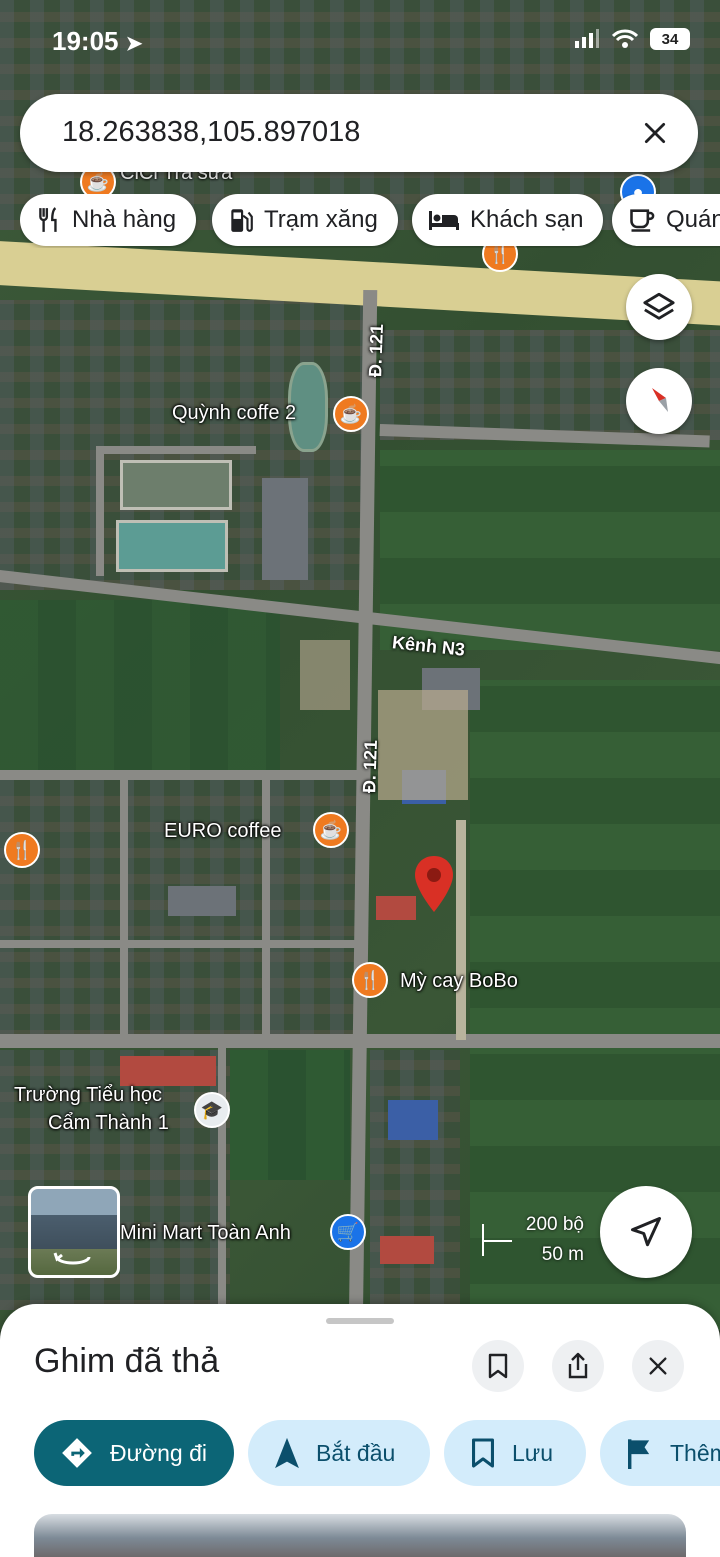 The image size is (720, 1557). I want to click on drag-handle, so click(360, 1321).